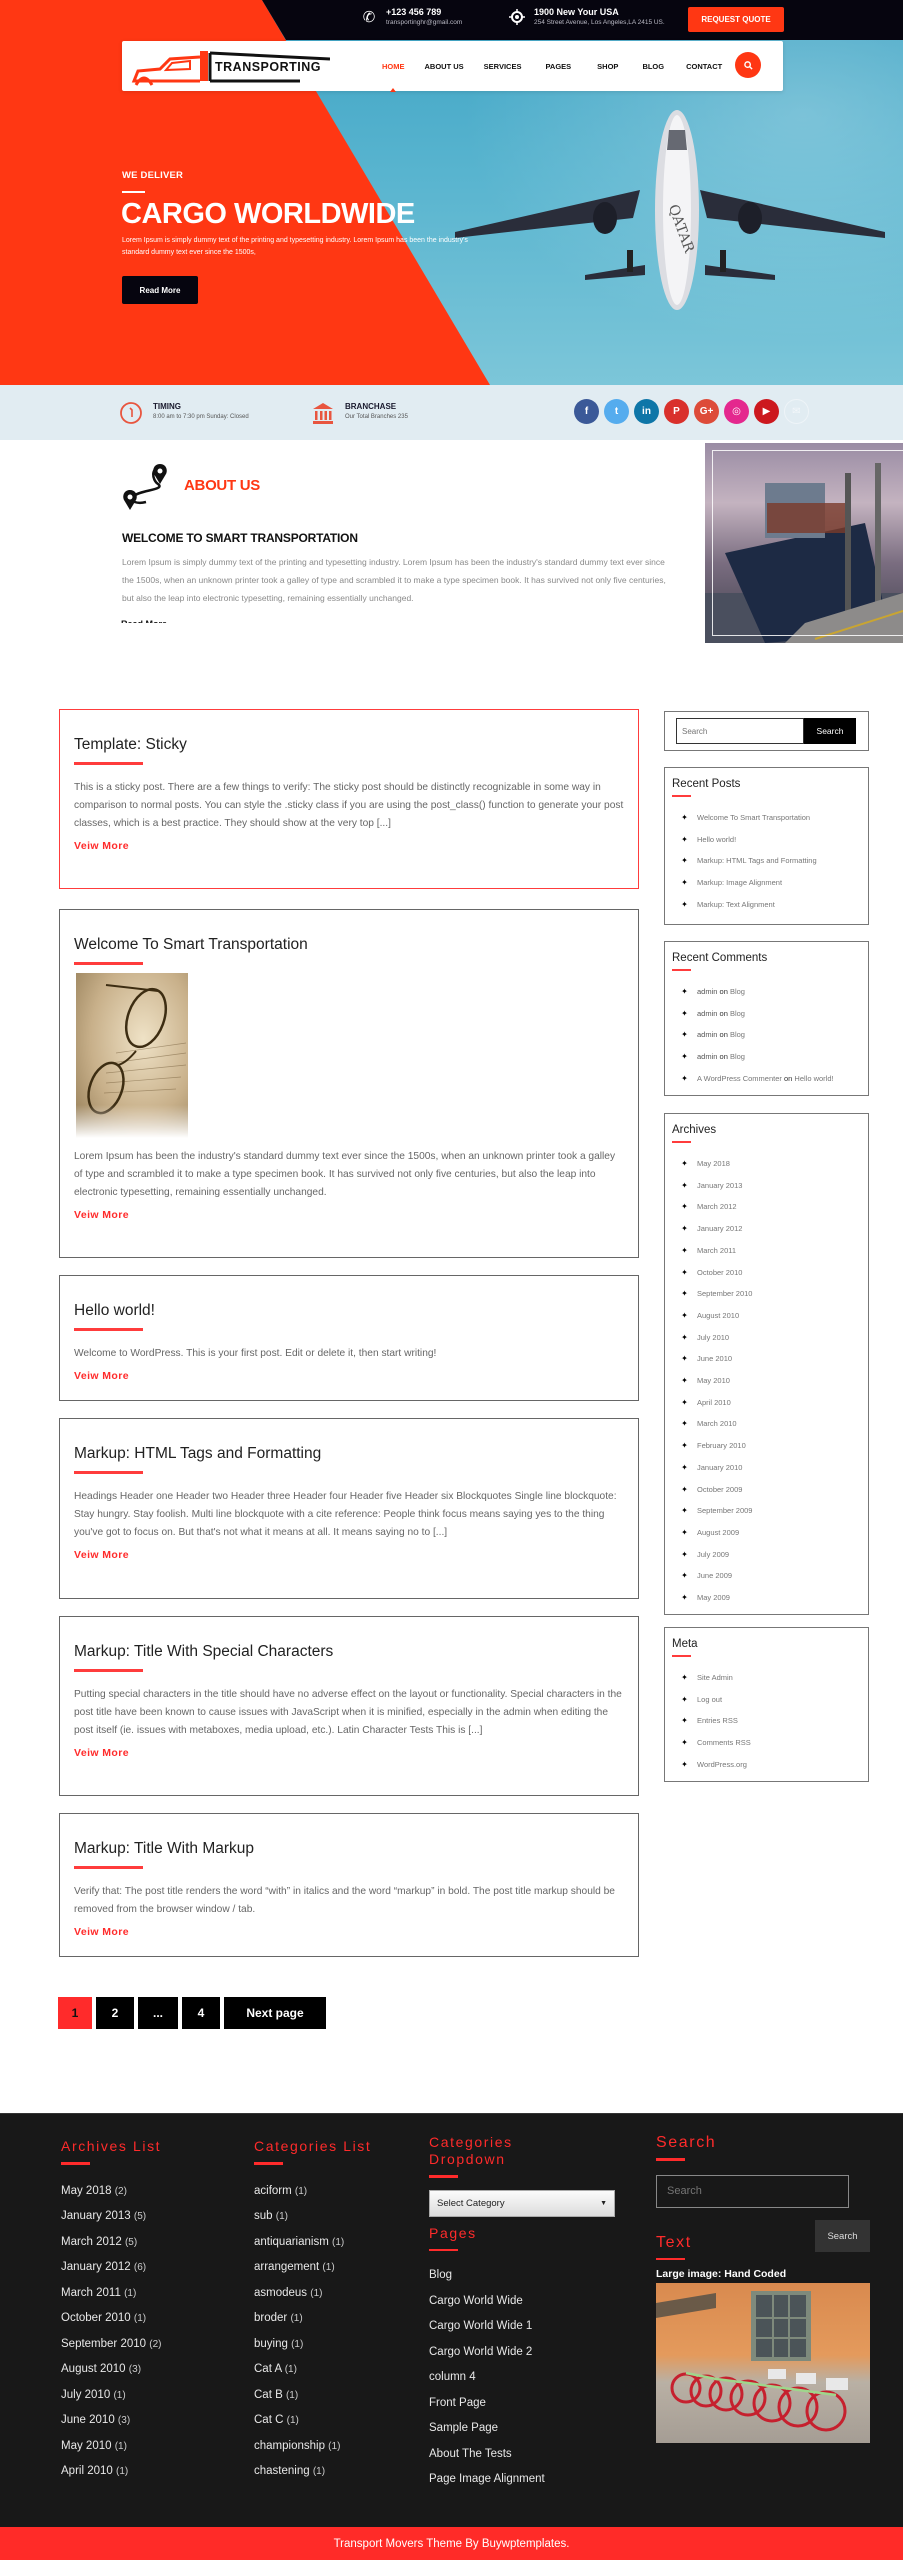 The image size is (903, 2560). I want to click on footer-link: September 2010, so click(103, 2344).